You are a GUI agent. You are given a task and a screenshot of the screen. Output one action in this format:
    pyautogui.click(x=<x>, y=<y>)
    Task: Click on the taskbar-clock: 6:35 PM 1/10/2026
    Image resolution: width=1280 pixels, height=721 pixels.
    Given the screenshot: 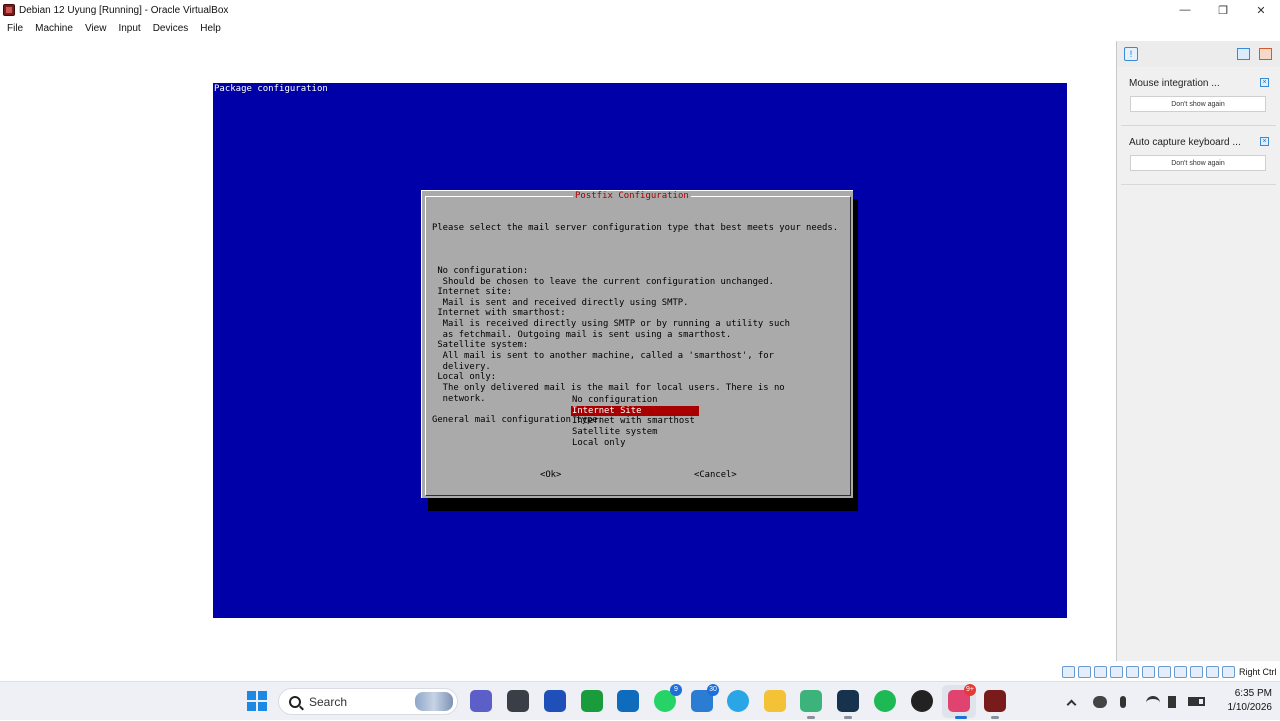 What is the action you would take?
    pyautogui.click(x=1242, y=701)
    